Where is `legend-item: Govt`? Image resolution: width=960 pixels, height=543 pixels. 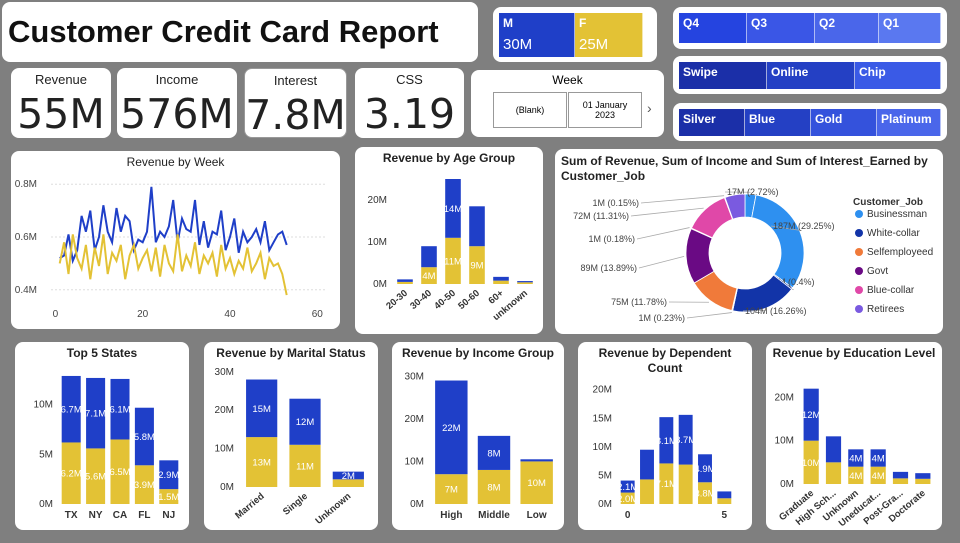
legend-item: Govt is located at coordinates (877, 271).